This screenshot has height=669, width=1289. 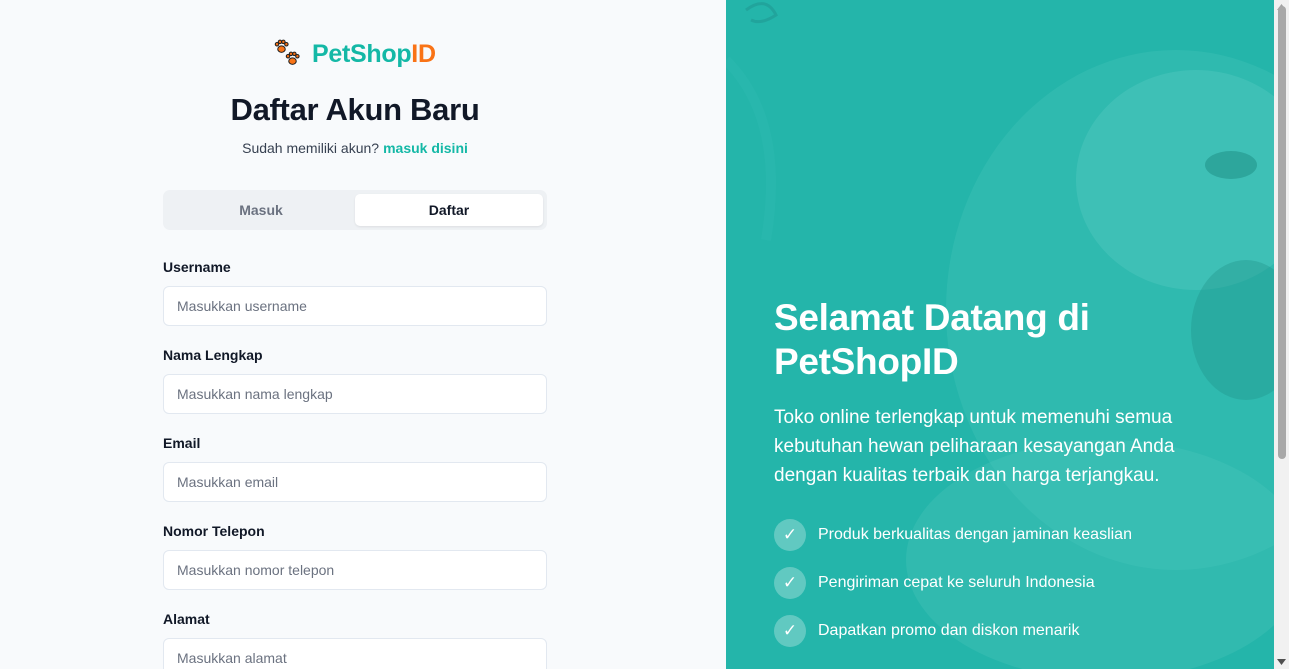 I want to click on login-link: masuk disini, so click(x=425, y=148).